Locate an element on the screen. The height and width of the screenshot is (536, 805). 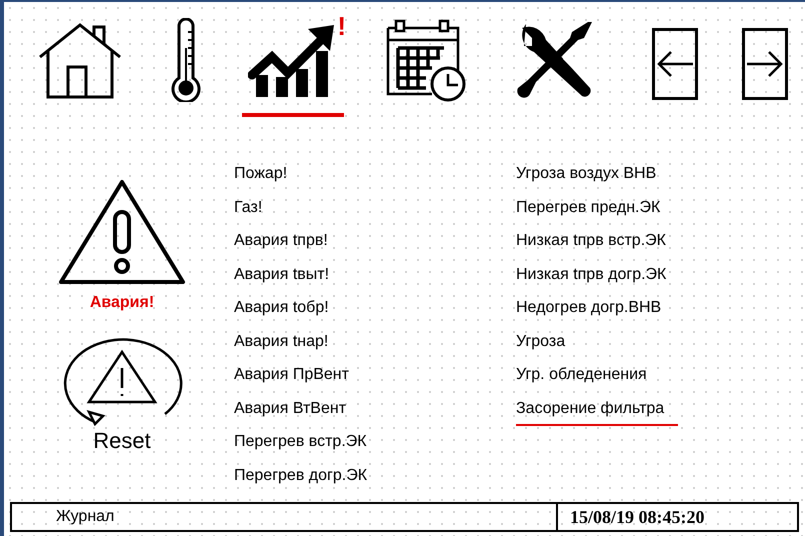
alarm-item: Авария ПрВент is located at coordinates (291, 379).